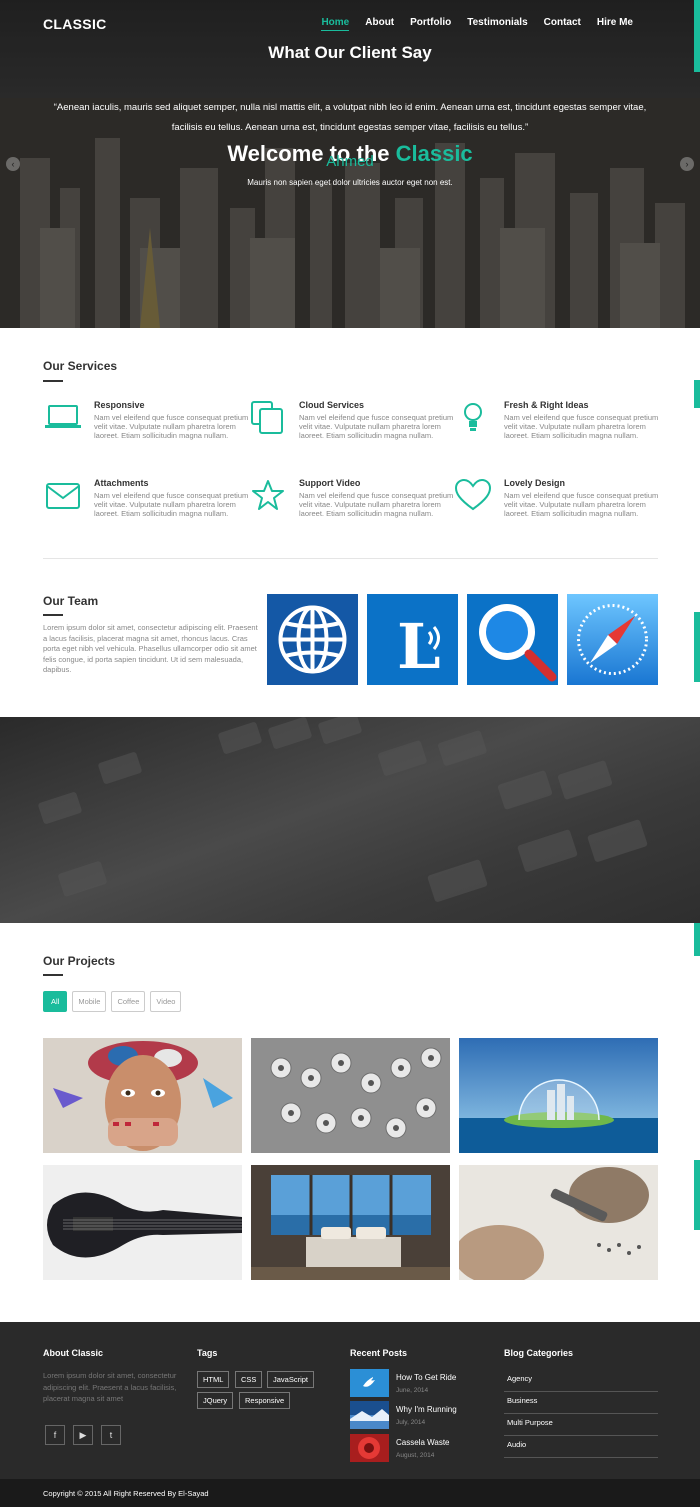 This screenshot has width=700, height=1507. I want to click on keyboard-background-image, so click(343, 809).